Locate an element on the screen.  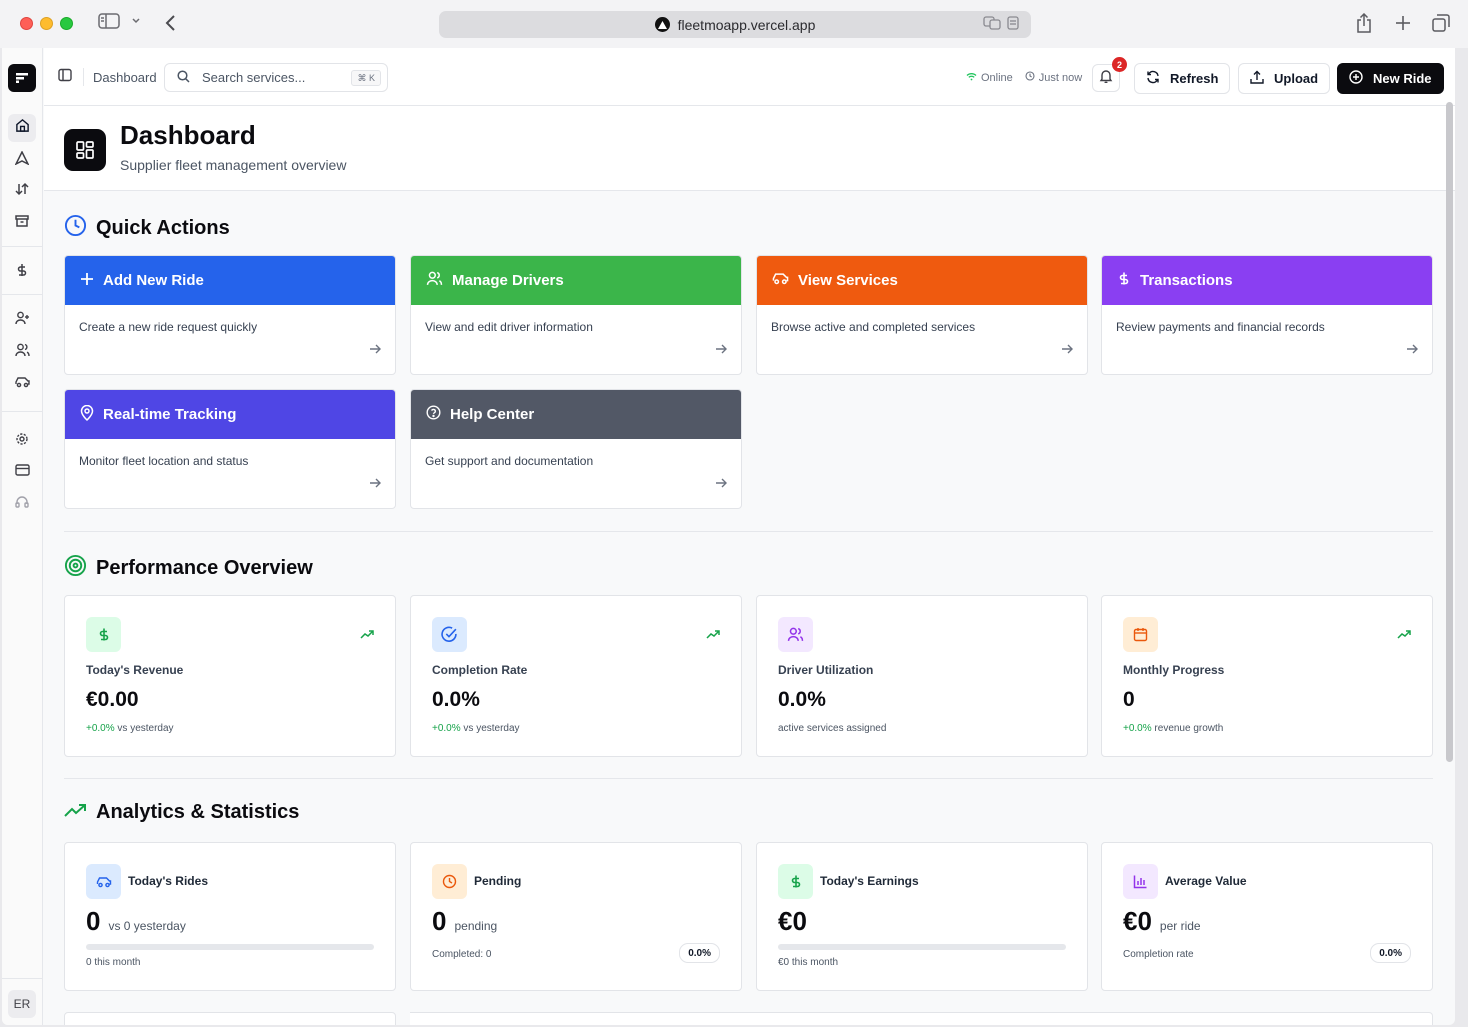
upload-icon is located at coordinates (1257, 78).